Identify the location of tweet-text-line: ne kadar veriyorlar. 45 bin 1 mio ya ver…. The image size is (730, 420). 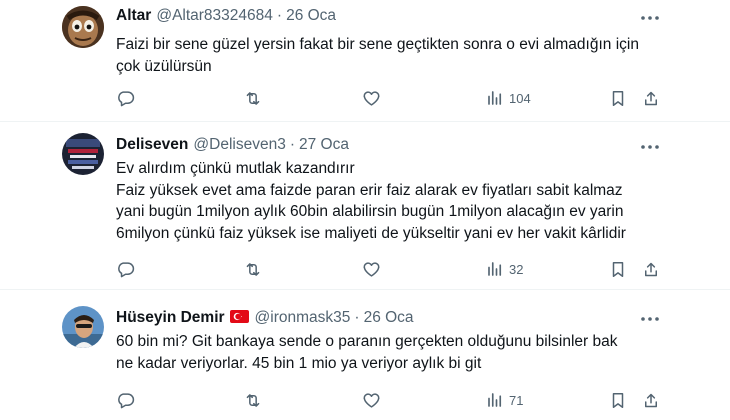
(299, 363).